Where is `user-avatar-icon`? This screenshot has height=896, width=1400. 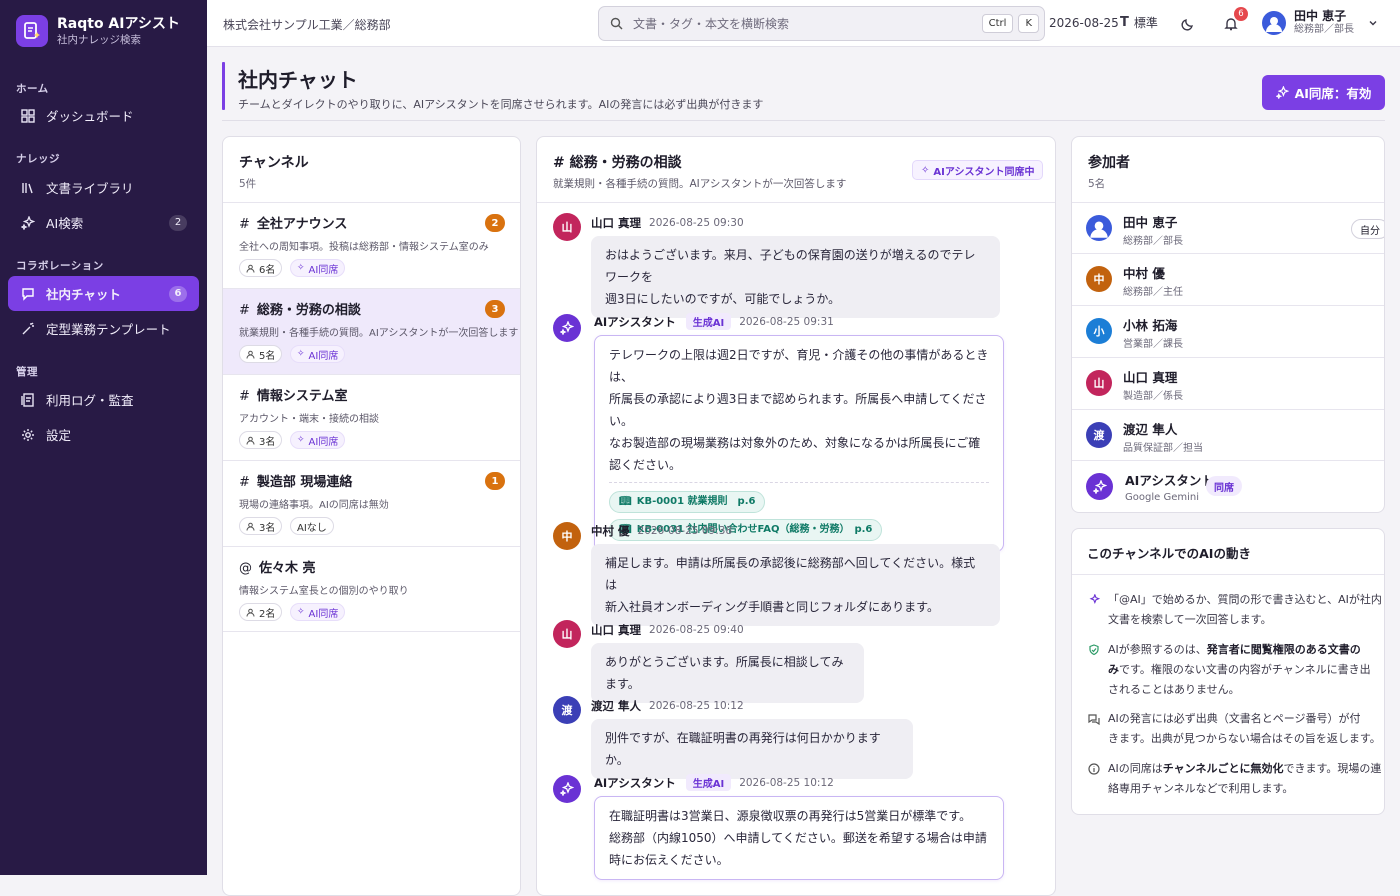
user-avatar-icon is located at coordinates (1099, 228).